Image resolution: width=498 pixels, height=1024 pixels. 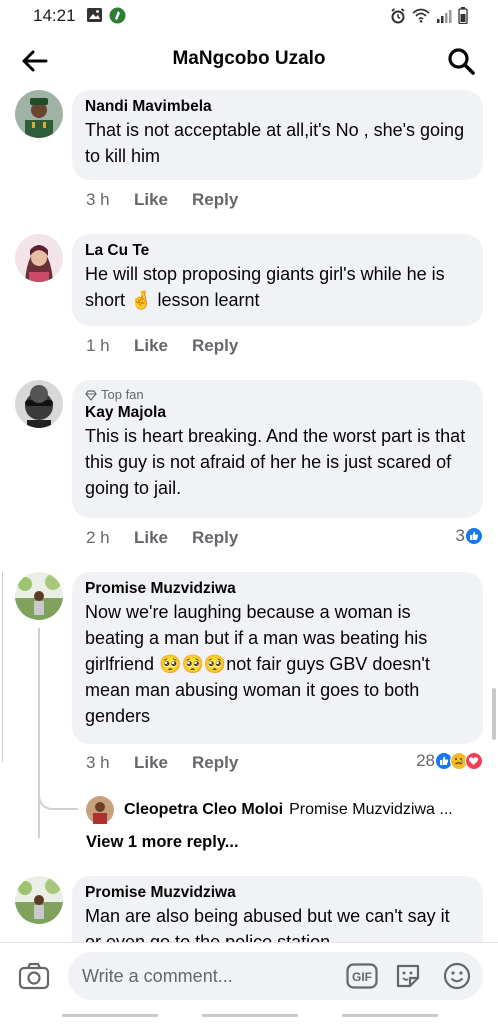 I want to click on gallery-notification-icon, so click(x=94, y=15).